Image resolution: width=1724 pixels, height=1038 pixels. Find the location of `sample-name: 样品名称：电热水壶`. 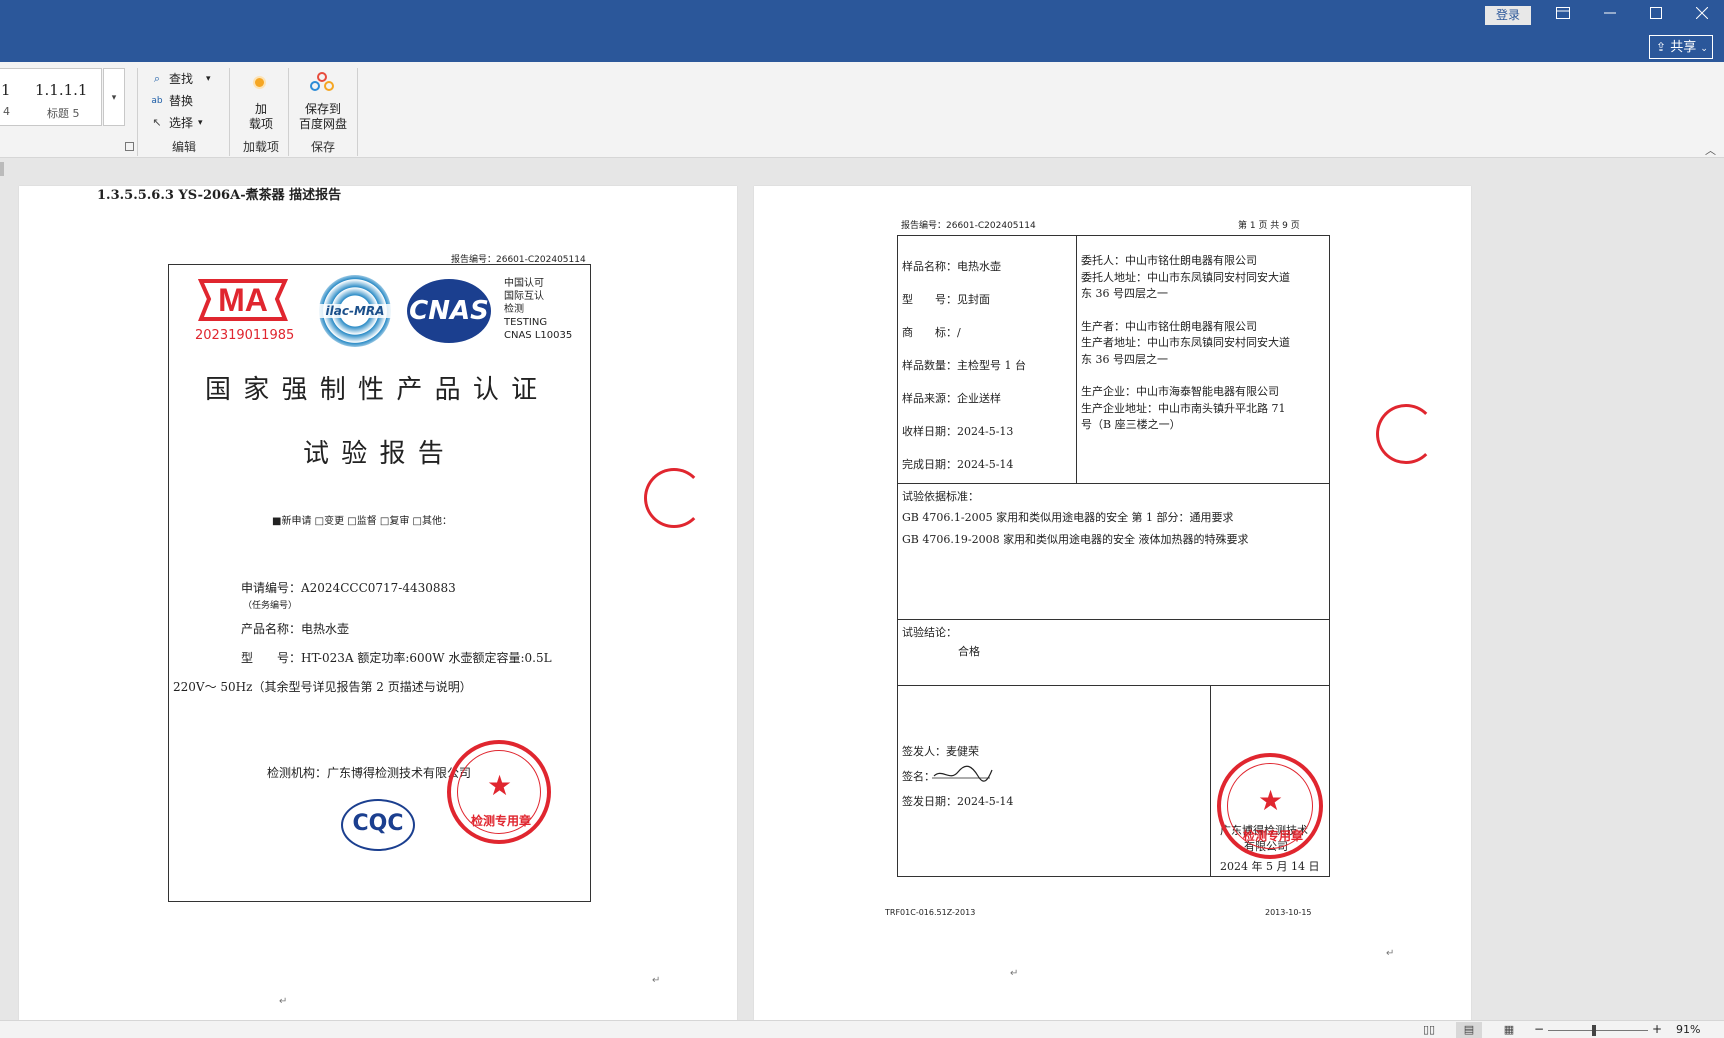

sample-name: 样品名称：电热水壶 is located at coordinates (951, 266).